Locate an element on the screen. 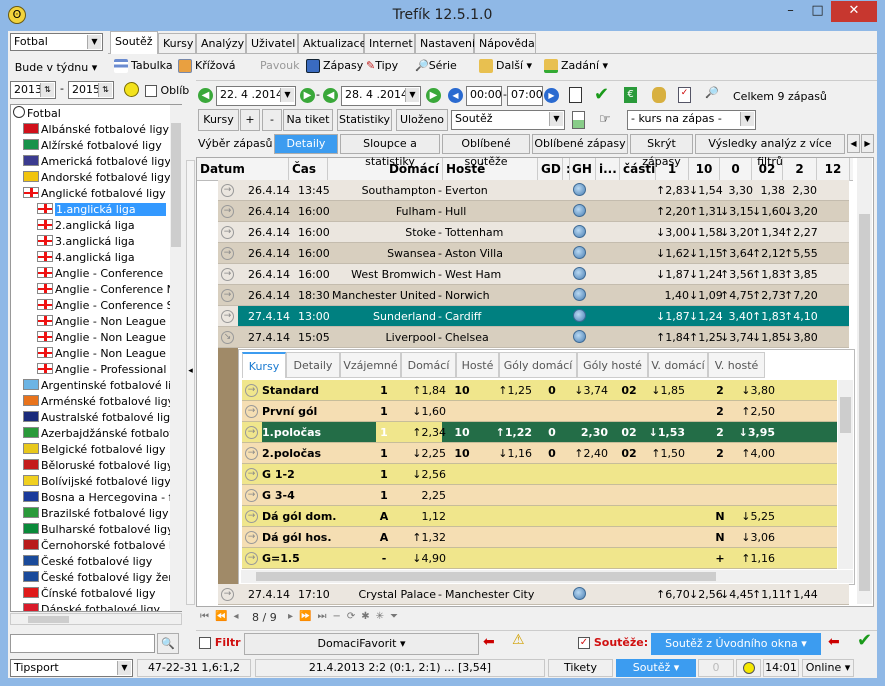 Image resolution: width=885 pixels, height=686 pixels. tree-item: 3.anglická liga is located at coordinates (86, 242).